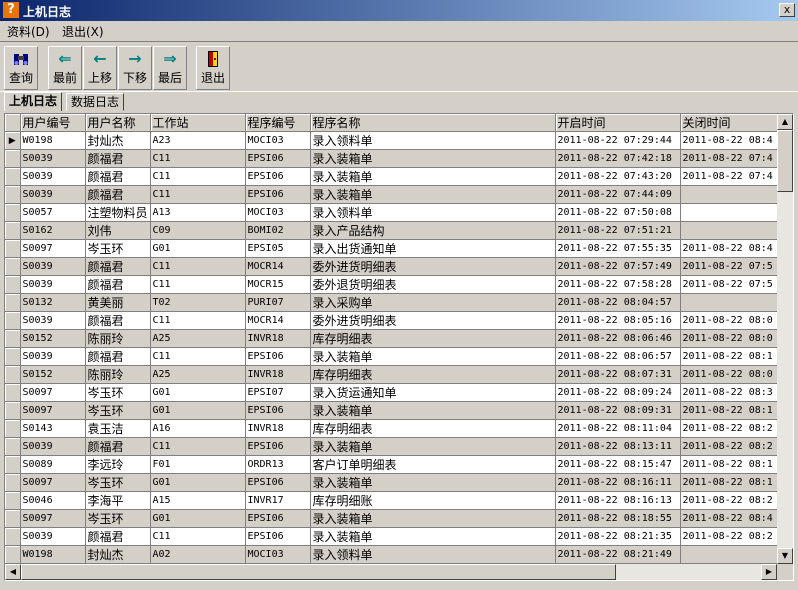 Image resolution: width=798 pixels, height=590 pixels. I want to click on table-cell: S0057, so click(53, 212).